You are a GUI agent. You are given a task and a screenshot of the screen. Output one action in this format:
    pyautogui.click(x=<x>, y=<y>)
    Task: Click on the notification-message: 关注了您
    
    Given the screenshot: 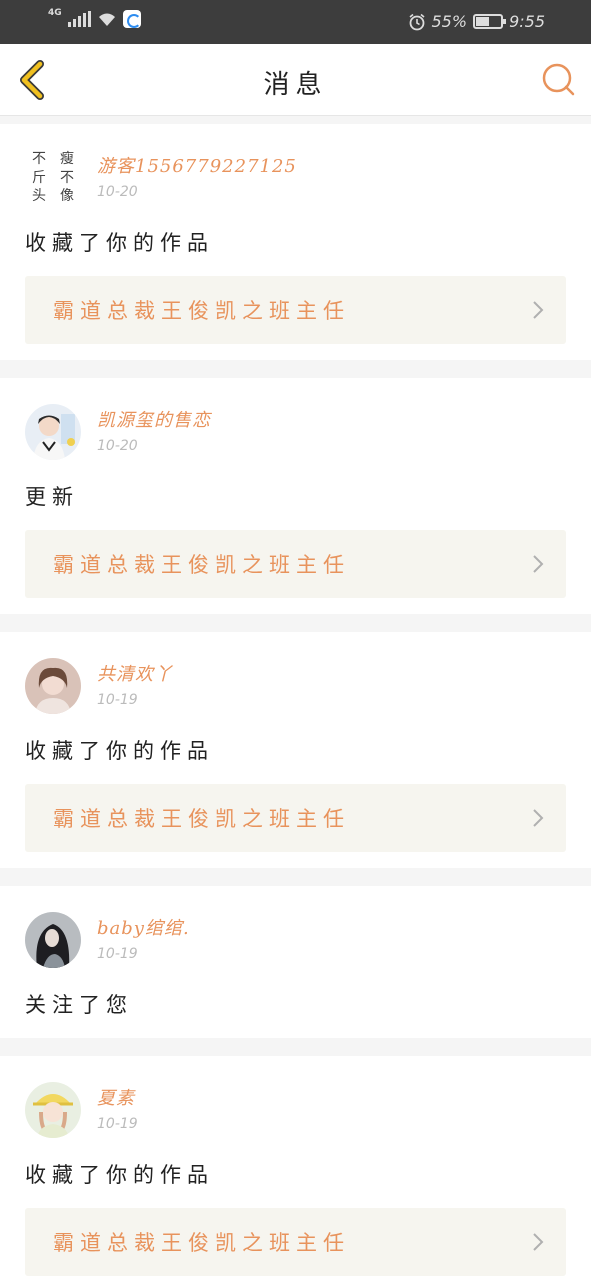 What is the action you would take?
    pyautogui.click(x=79, y=1005)
    